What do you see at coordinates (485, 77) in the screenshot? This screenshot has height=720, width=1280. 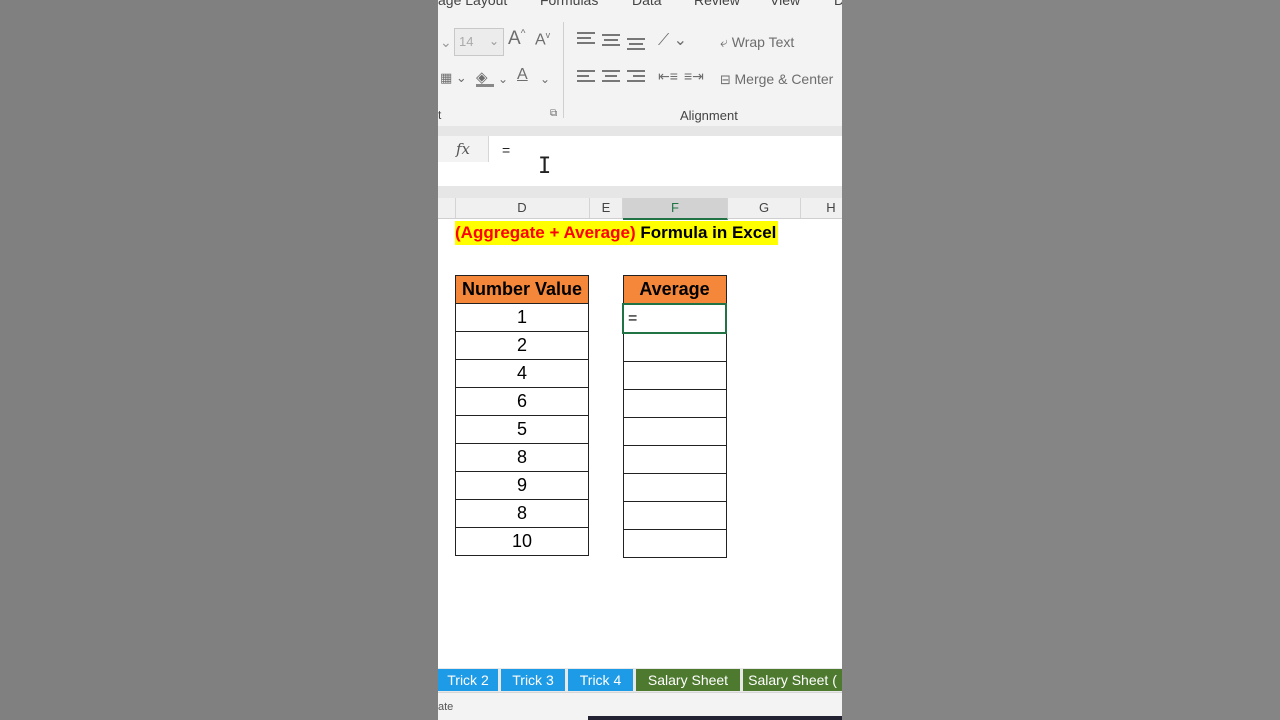 I see `fill-color-icon: ◈` at bounding box center [485, 77].